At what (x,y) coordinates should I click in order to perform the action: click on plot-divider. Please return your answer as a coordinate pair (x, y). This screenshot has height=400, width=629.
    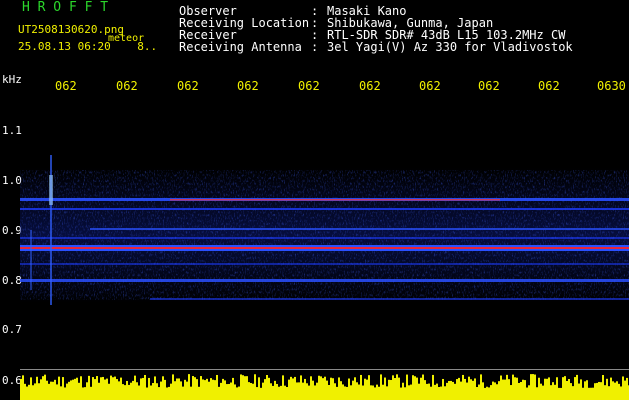
    Looking at the image, I should click on (324, 369).